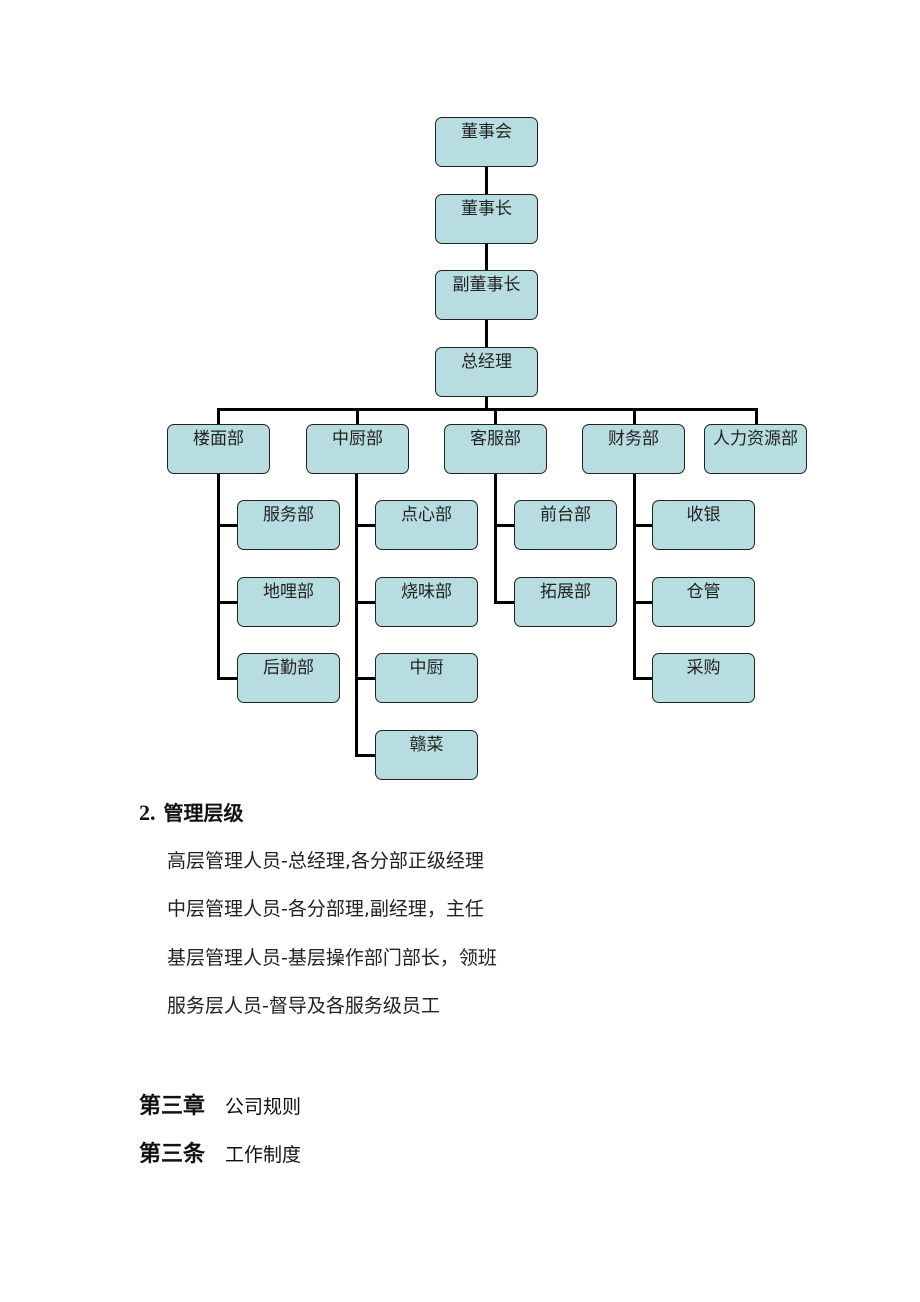  Describe the element at coordinates (426, 525) in the screenshot. I see `sub-box: 点心部` at that location.